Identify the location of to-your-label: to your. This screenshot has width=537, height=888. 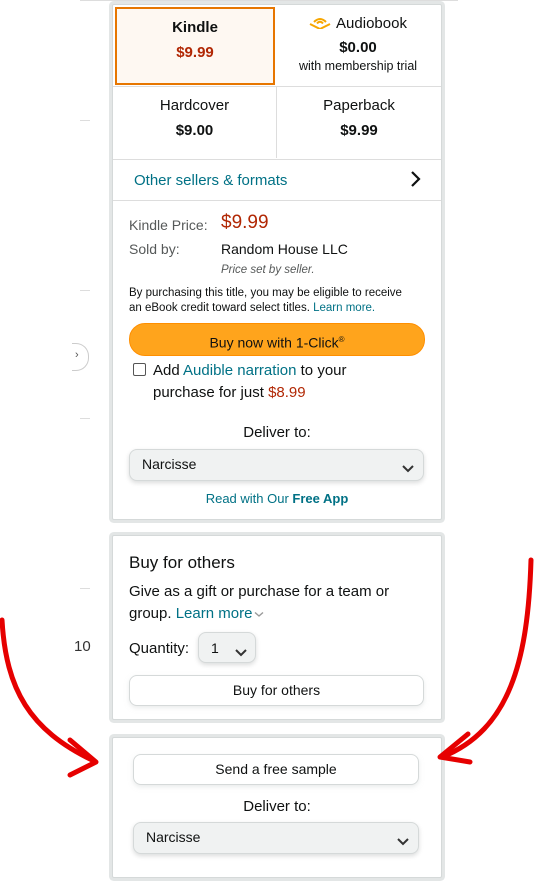
(323, 370).